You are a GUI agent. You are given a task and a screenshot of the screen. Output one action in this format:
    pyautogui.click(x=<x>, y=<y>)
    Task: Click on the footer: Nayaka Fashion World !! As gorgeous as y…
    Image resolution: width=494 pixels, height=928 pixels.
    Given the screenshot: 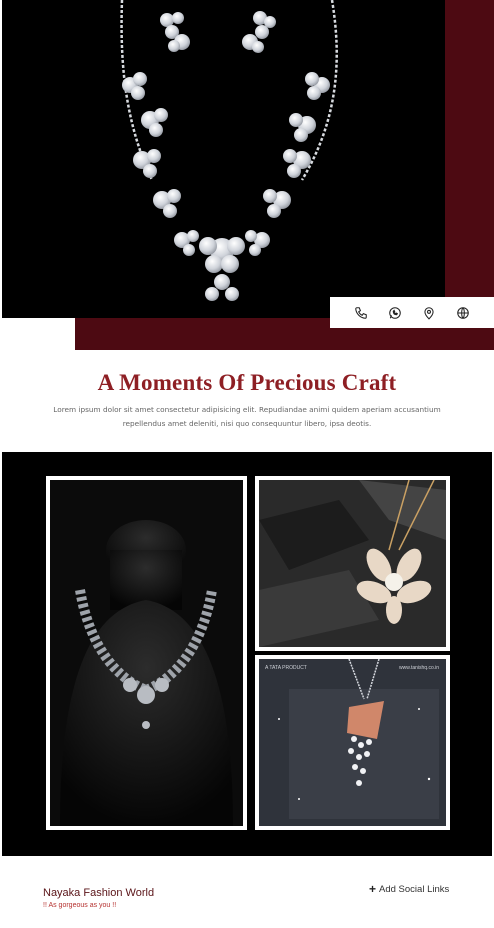 What is the action you would take?
    pyautogui.click(x=247, y=892)
    